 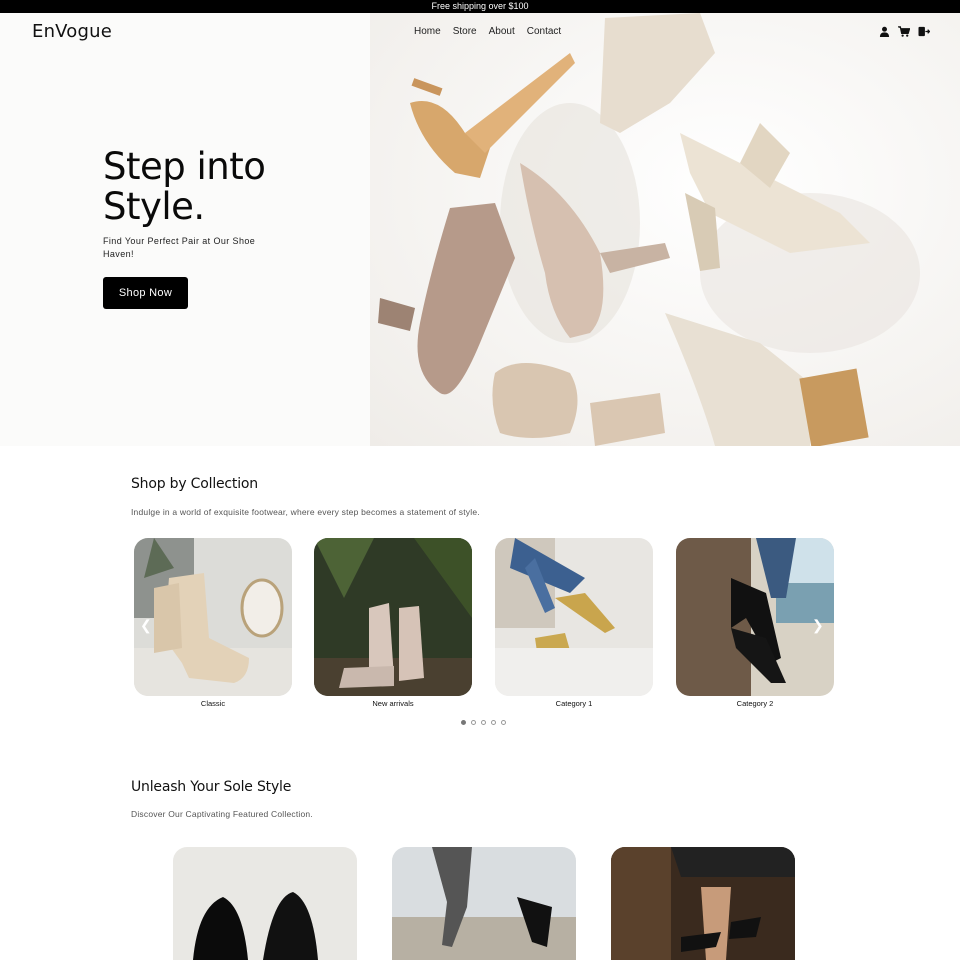 I want to click on cart-icon, so click(x=904, y=31).